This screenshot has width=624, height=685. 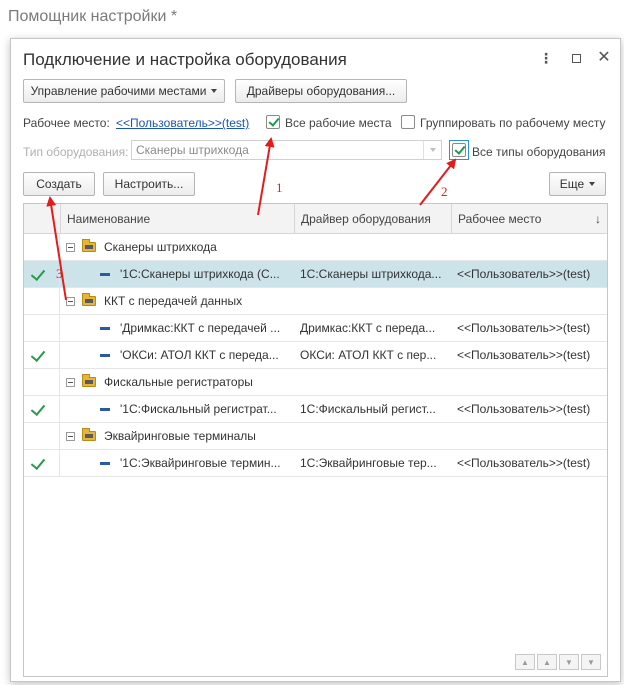 I want to click on sort-descending-icon: ↓, so click(x=598, y=219).